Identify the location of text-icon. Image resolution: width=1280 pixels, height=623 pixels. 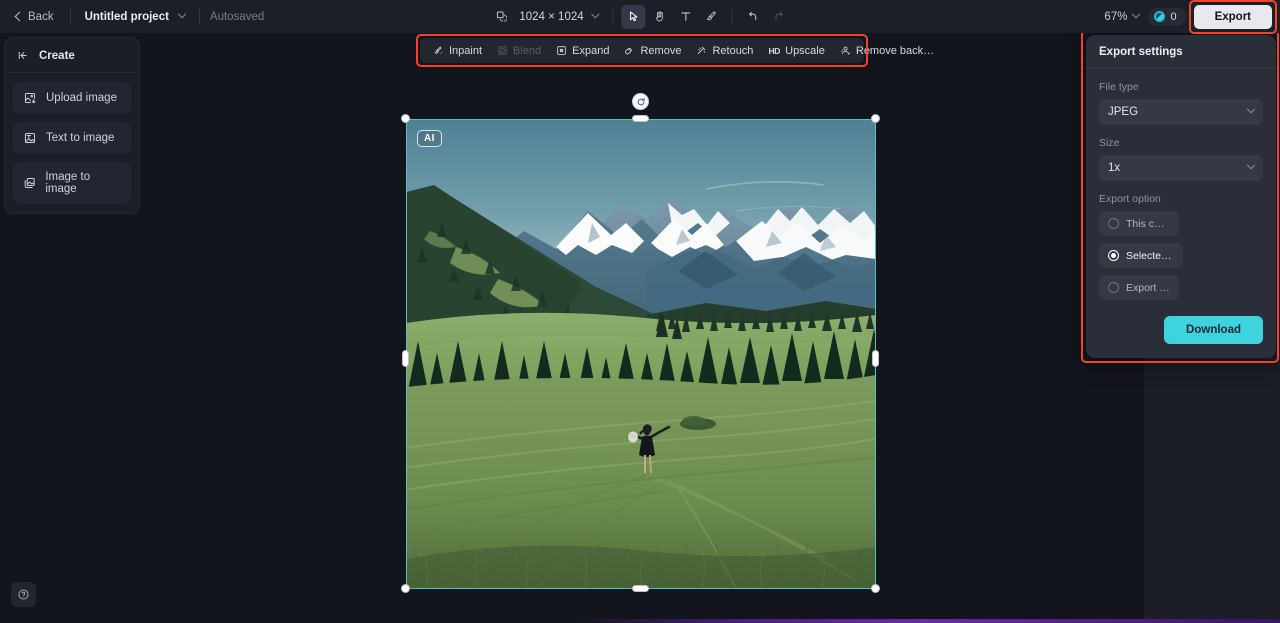
(686, 17).